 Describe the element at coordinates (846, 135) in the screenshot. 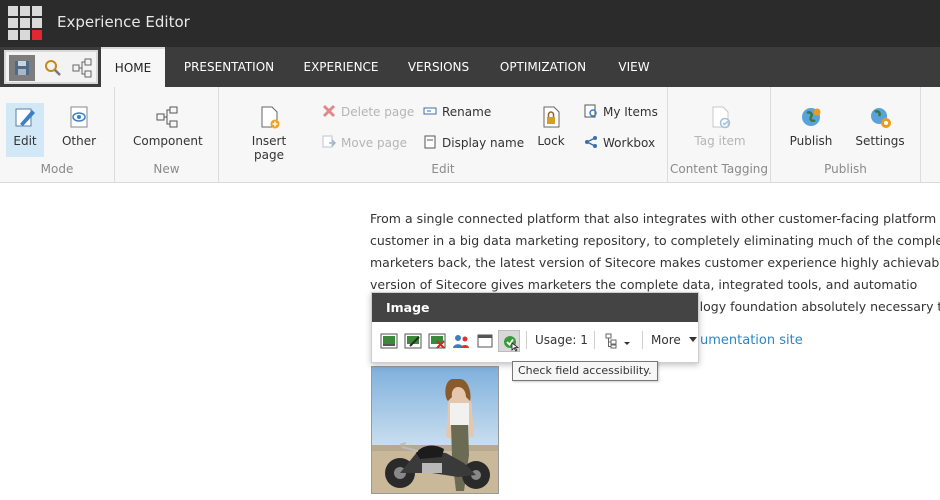

I see `ribbon-group-publish: Publish Settings Publish` at that location.